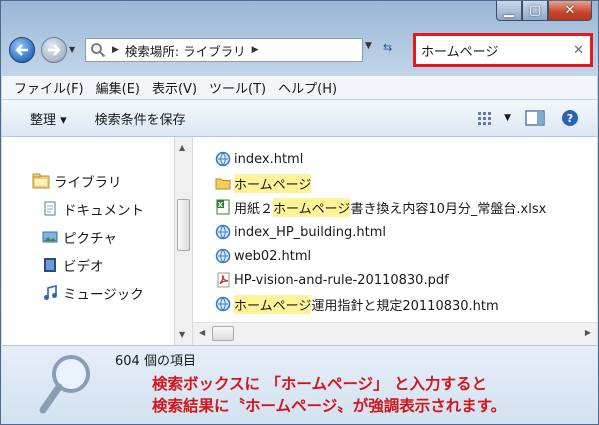 The height and width of the screenshot is (425, 599). I want to click on nav-item-label: ミュージック, so click(103, 295).